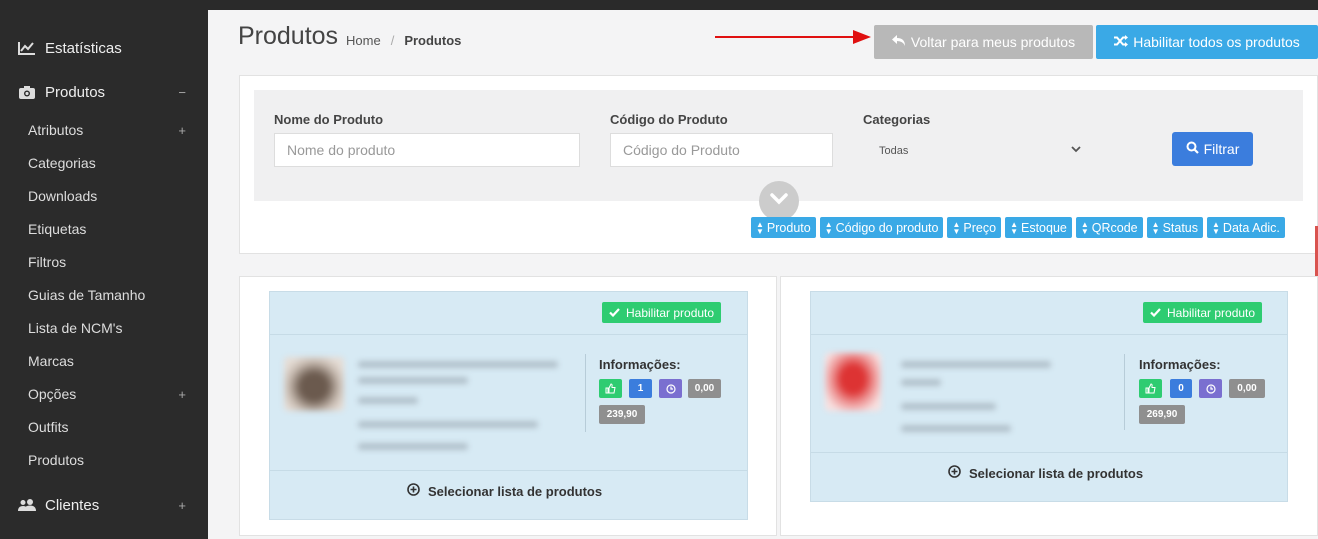 Image resolution: width=1318 pixels, height=539 pixels. Describe the element at coordinates (288, 36) in the screenshot. I see `page-title: Produtos` at that location.